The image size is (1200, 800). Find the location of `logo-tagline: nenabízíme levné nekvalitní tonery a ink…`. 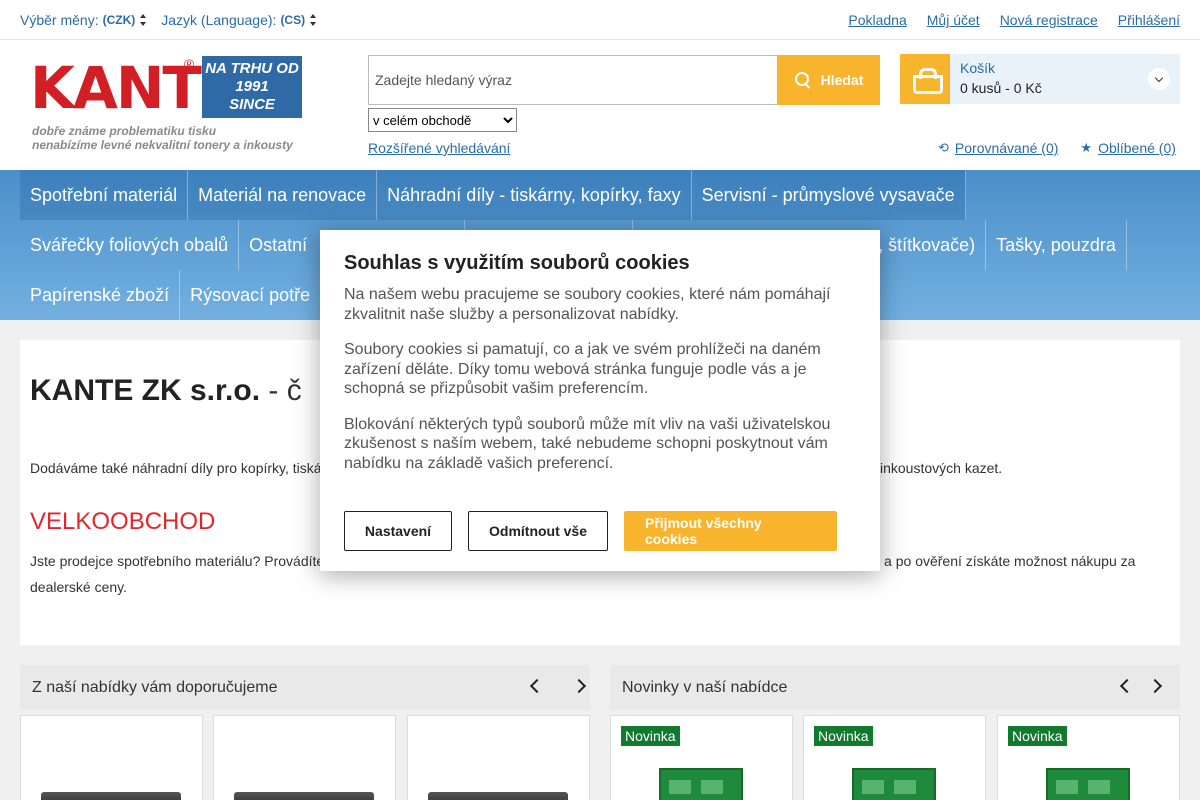

logo-tagline: nenabízíme levné nekvalitní tonery a ink… is located at coordinates (162, 145).